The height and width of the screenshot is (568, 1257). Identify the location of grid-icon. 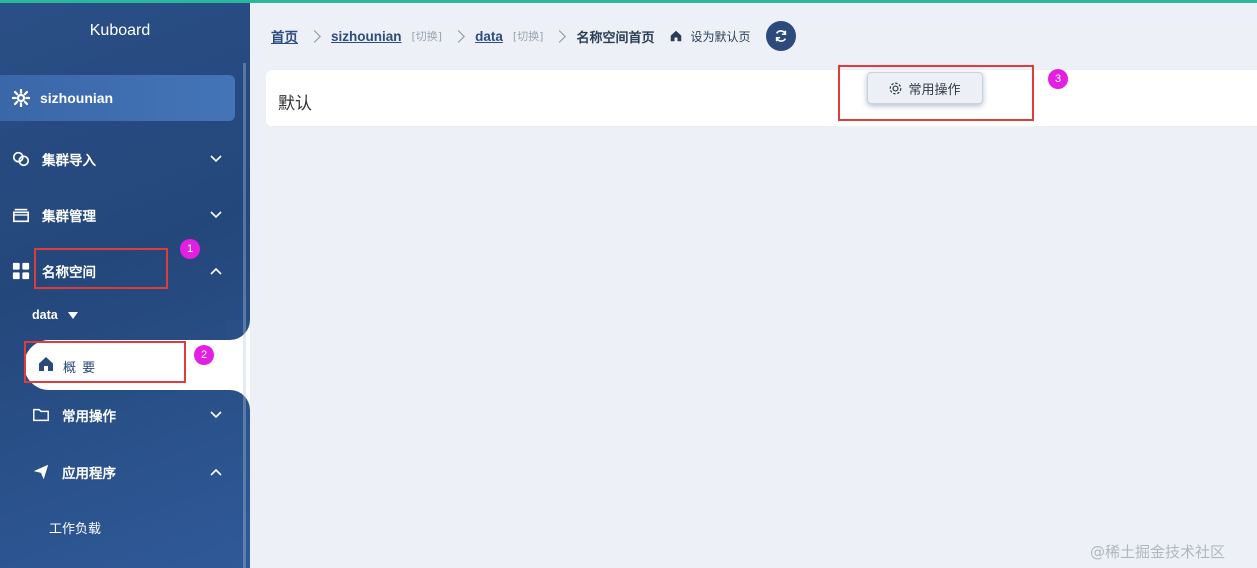
(21, 271).